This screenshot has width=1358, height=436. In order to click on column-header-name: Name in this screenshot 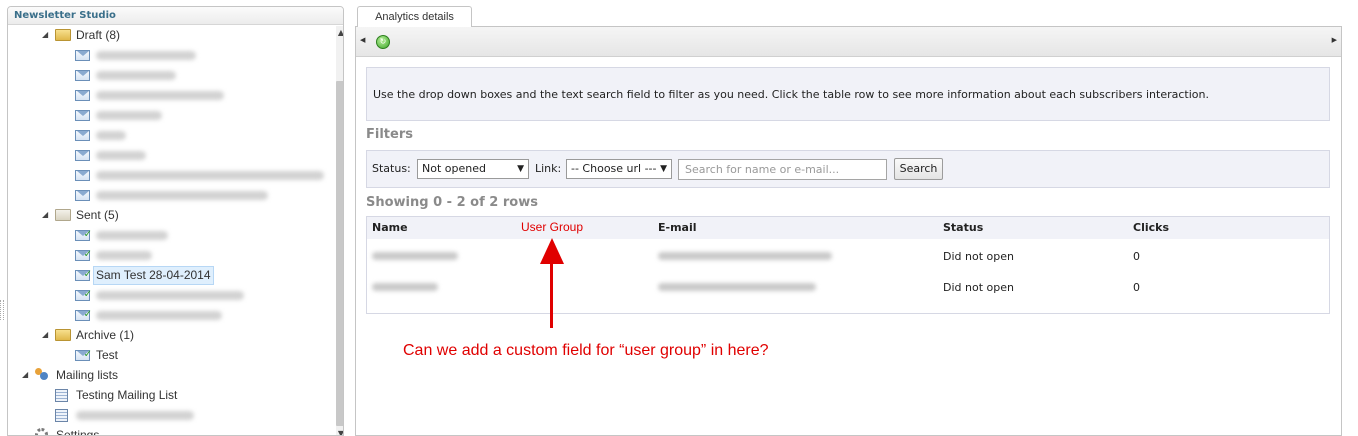, I will do `click(390, 227)`.